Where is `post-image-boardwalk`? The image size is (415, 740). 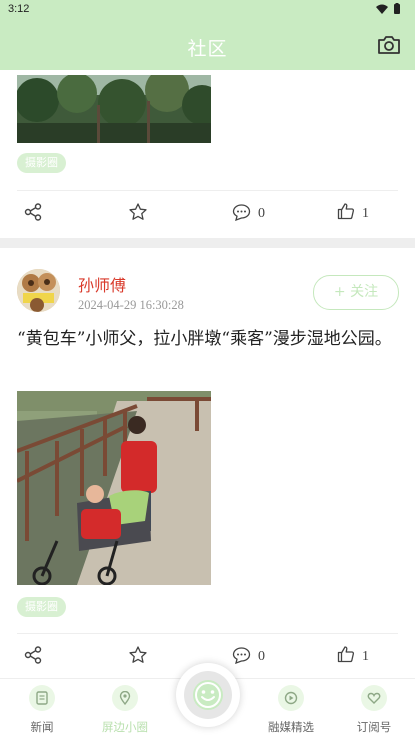 post-image-boardwalk is located at coordinates (114, 488).